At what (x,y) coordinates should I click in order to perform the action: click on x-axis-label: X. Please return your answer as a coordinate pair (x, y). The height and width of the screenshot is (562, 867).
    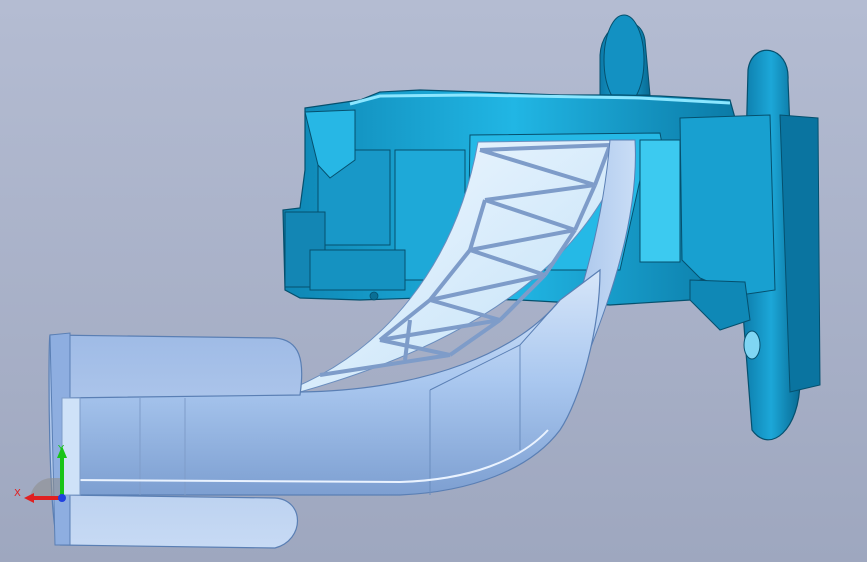
    Looking at the image, I should click on (17, 493).